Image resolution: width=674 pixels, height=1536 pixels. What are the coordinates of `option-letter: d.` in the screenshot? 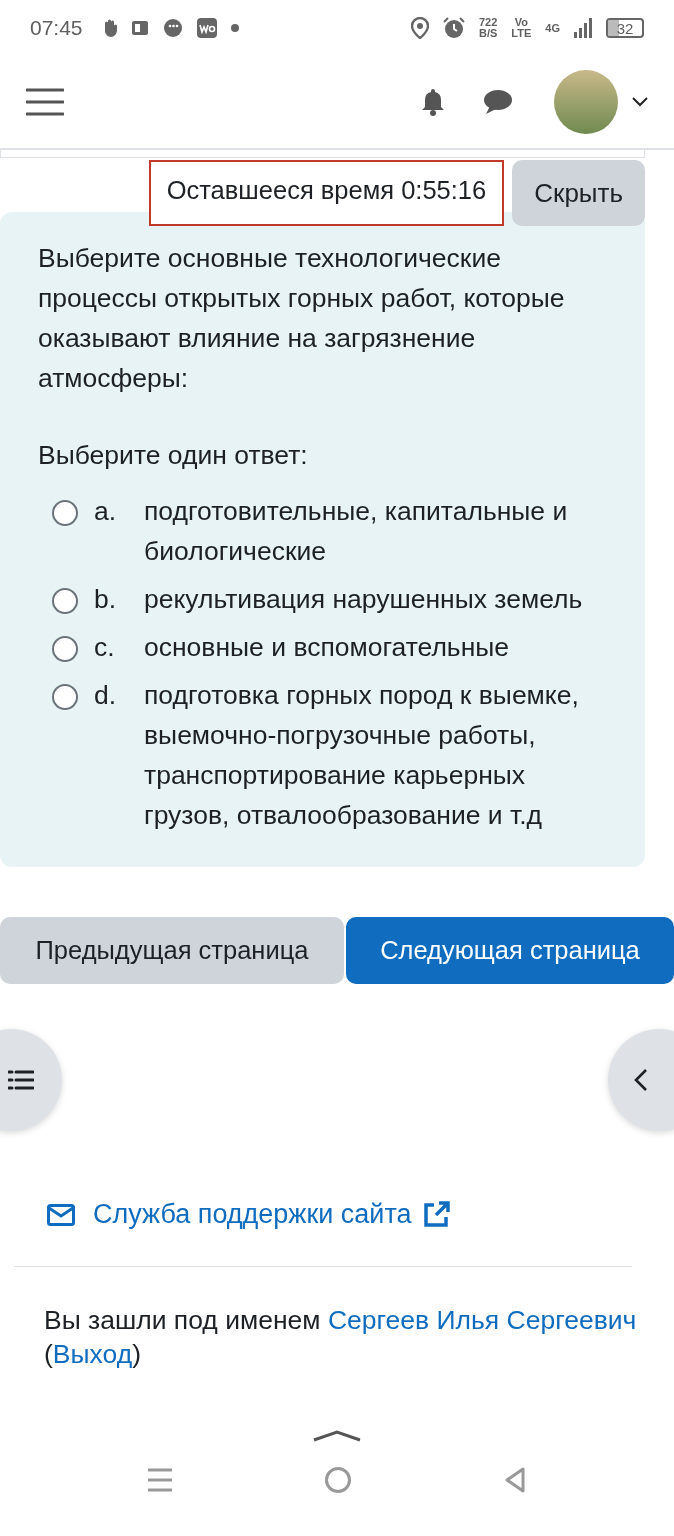 It's located at (106, 695).